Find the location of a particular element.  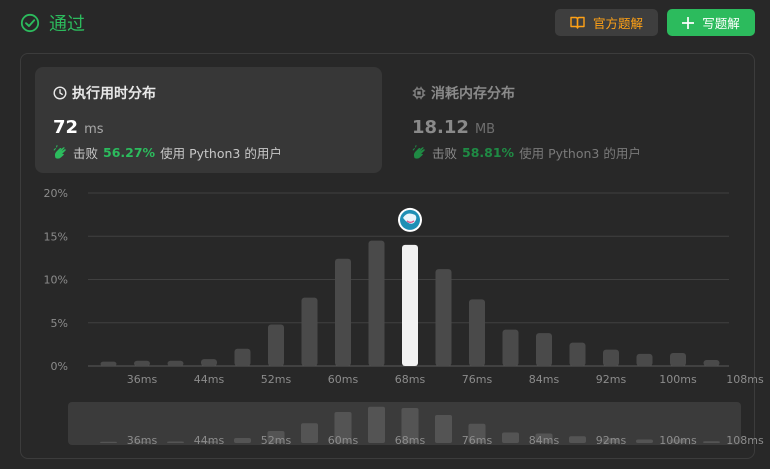

clock-icon is located at coordinates (60, 93).